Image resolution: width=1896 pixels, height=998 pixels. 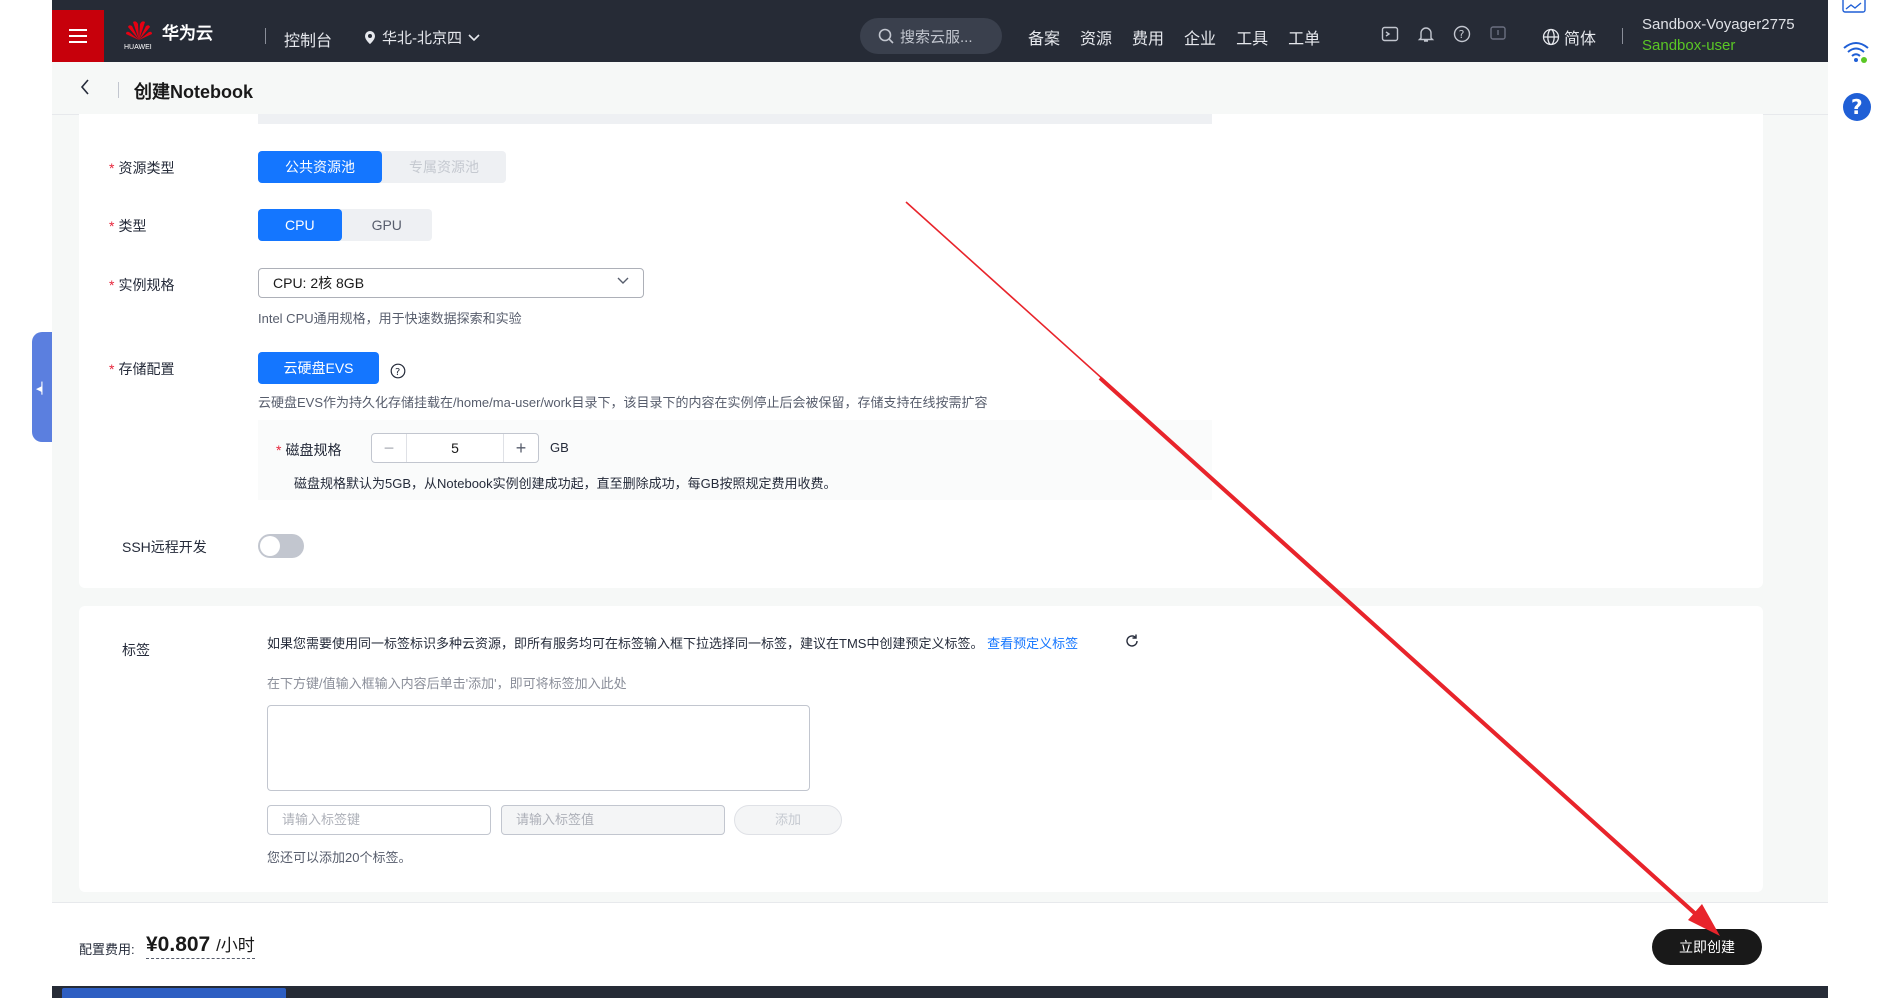 What do you see at coordinates (520, 448) in the screenshot?
I see `increment-button: +` at bounding box center [520, 448].